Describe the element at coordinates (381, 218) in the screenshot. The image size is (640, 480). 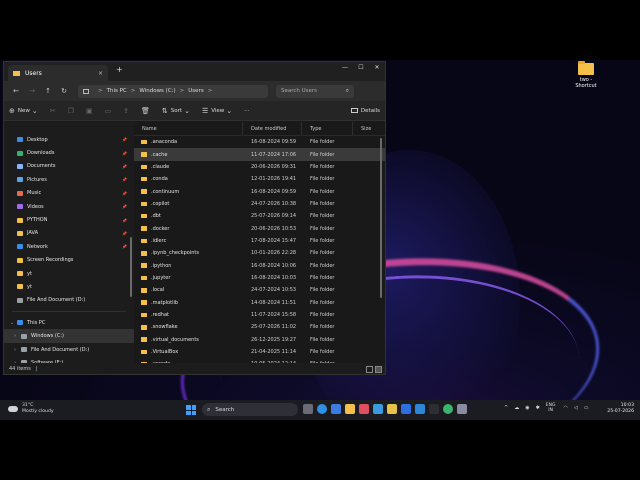
I see `file-list-scrollbar` at that location.